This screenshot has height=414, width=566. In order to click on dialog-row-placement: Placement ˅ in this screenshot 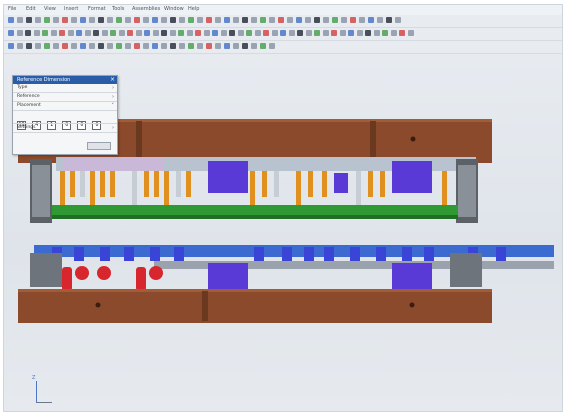, I will do `click(65, 106)`.